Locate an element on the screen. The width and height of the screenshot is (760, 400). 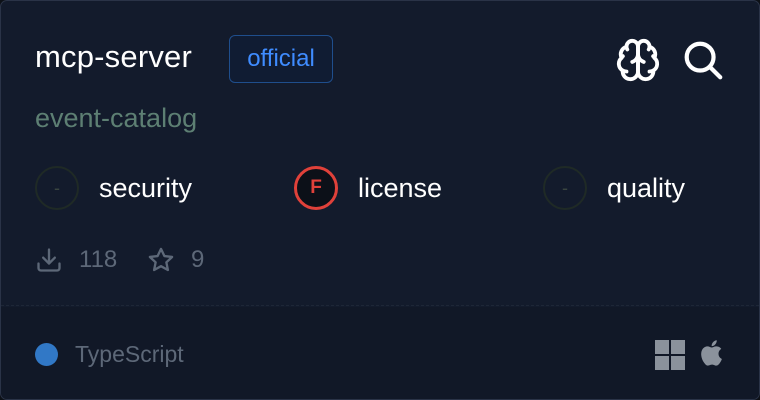
divider is located at coordinates (380, 305).